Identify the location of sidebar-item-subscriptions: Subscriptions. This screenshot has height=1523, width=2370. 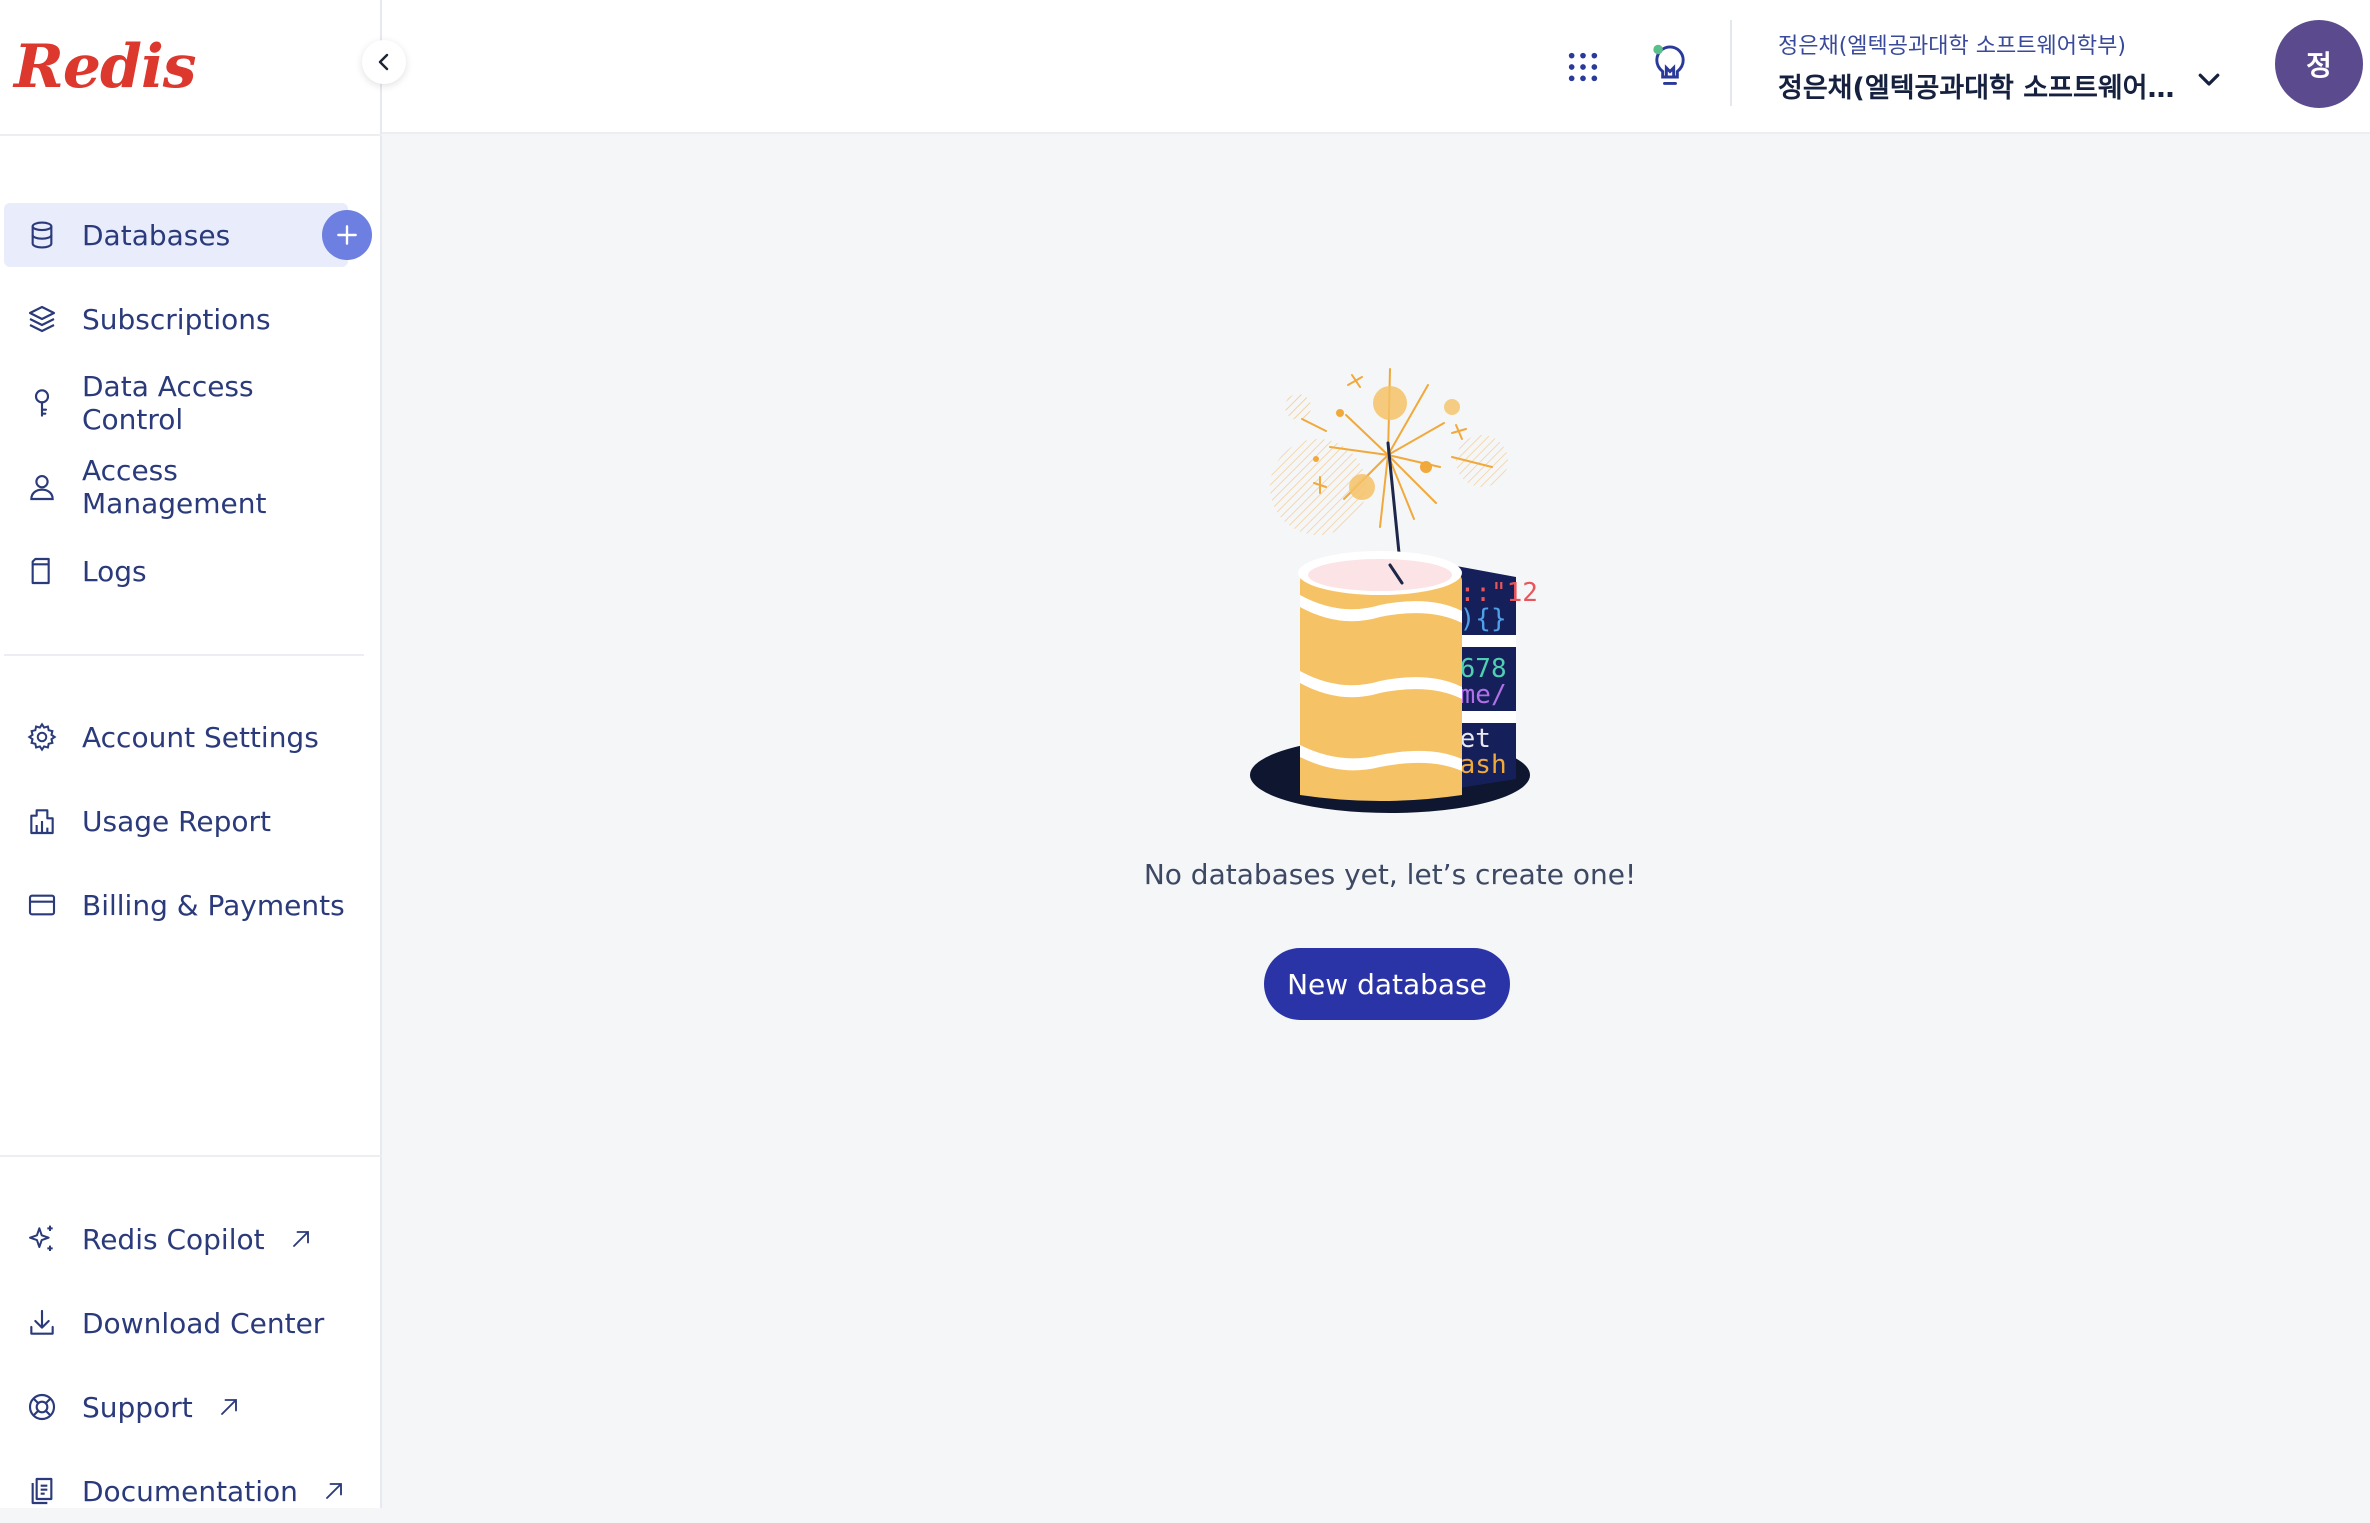
(179, 319).